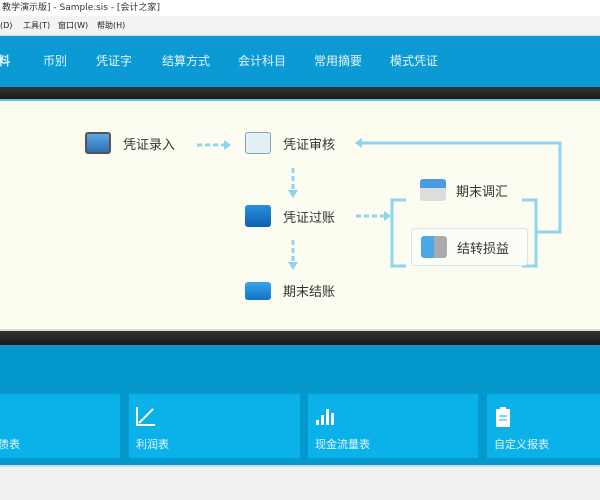 The image size is (600, 500). I want to click on flow-period-close: 期末结账, so click(290, 290).